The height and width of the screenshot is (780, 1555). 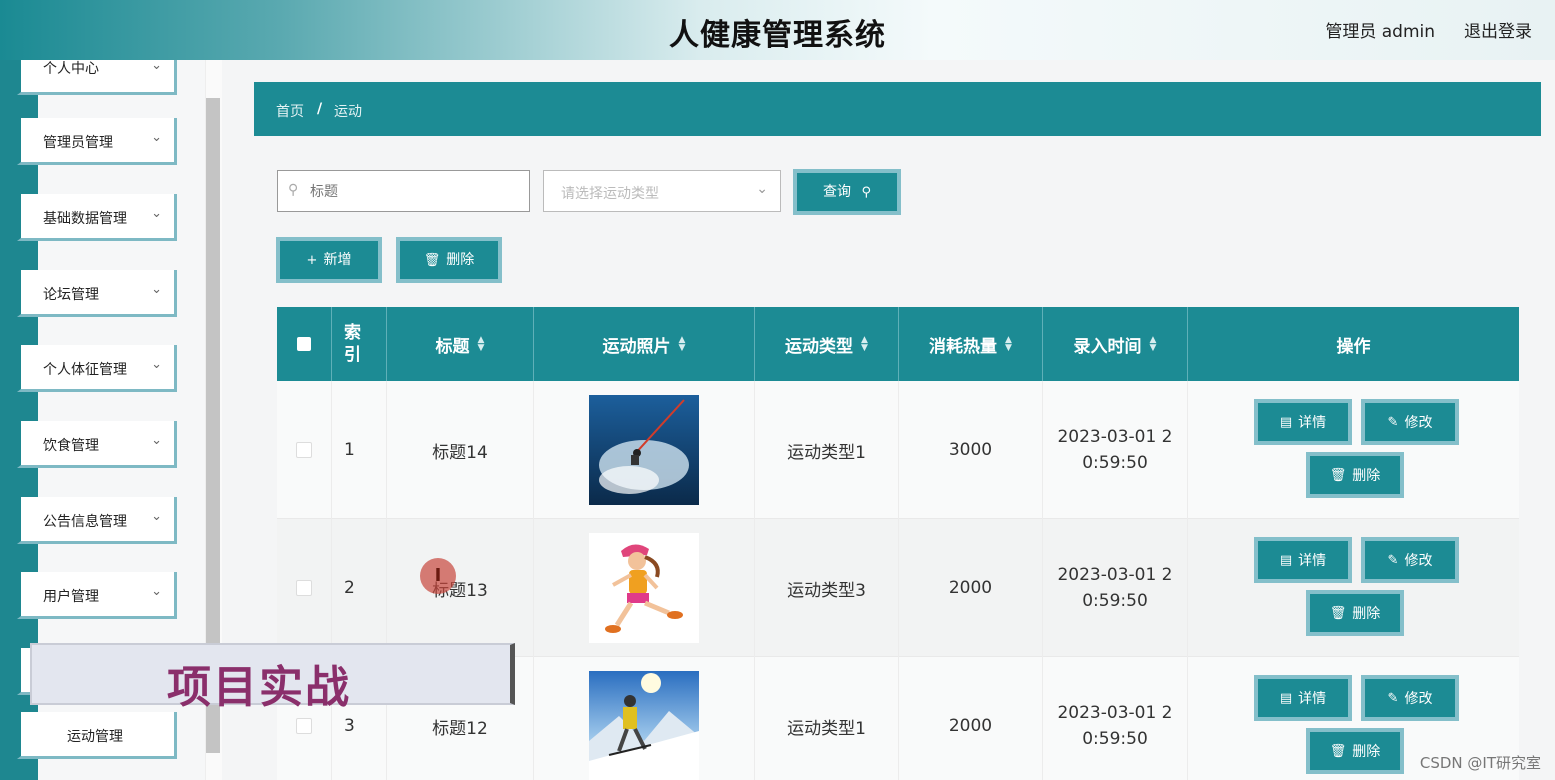 I want to click on edit-button-label: 修改, so click(x=1418, y=423).